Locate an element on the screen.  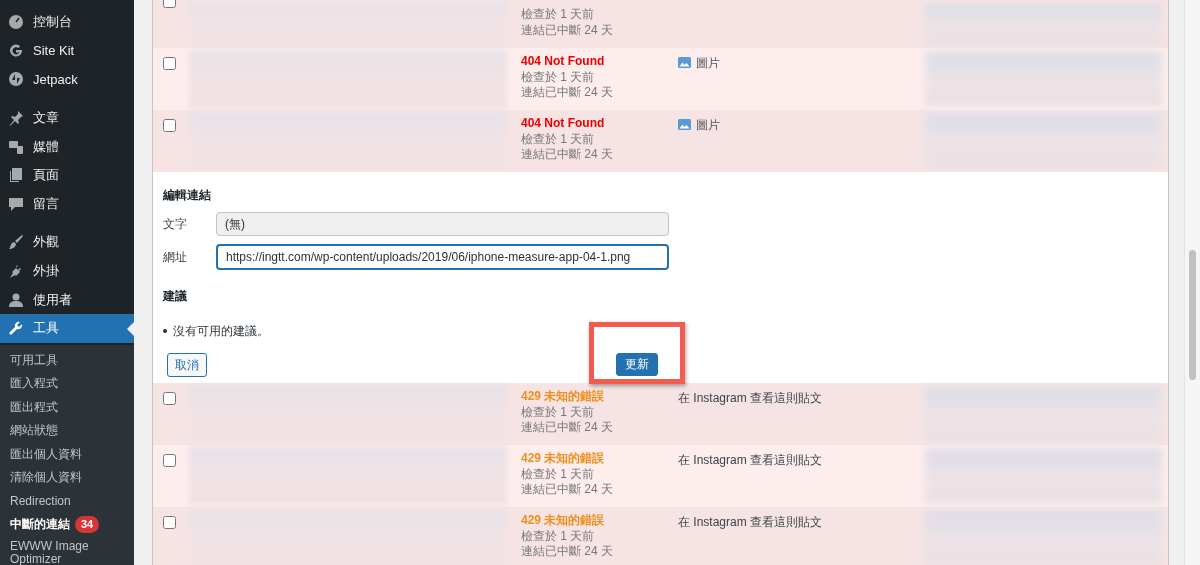
scroll-thumb is located at coordinates (1192, 315).